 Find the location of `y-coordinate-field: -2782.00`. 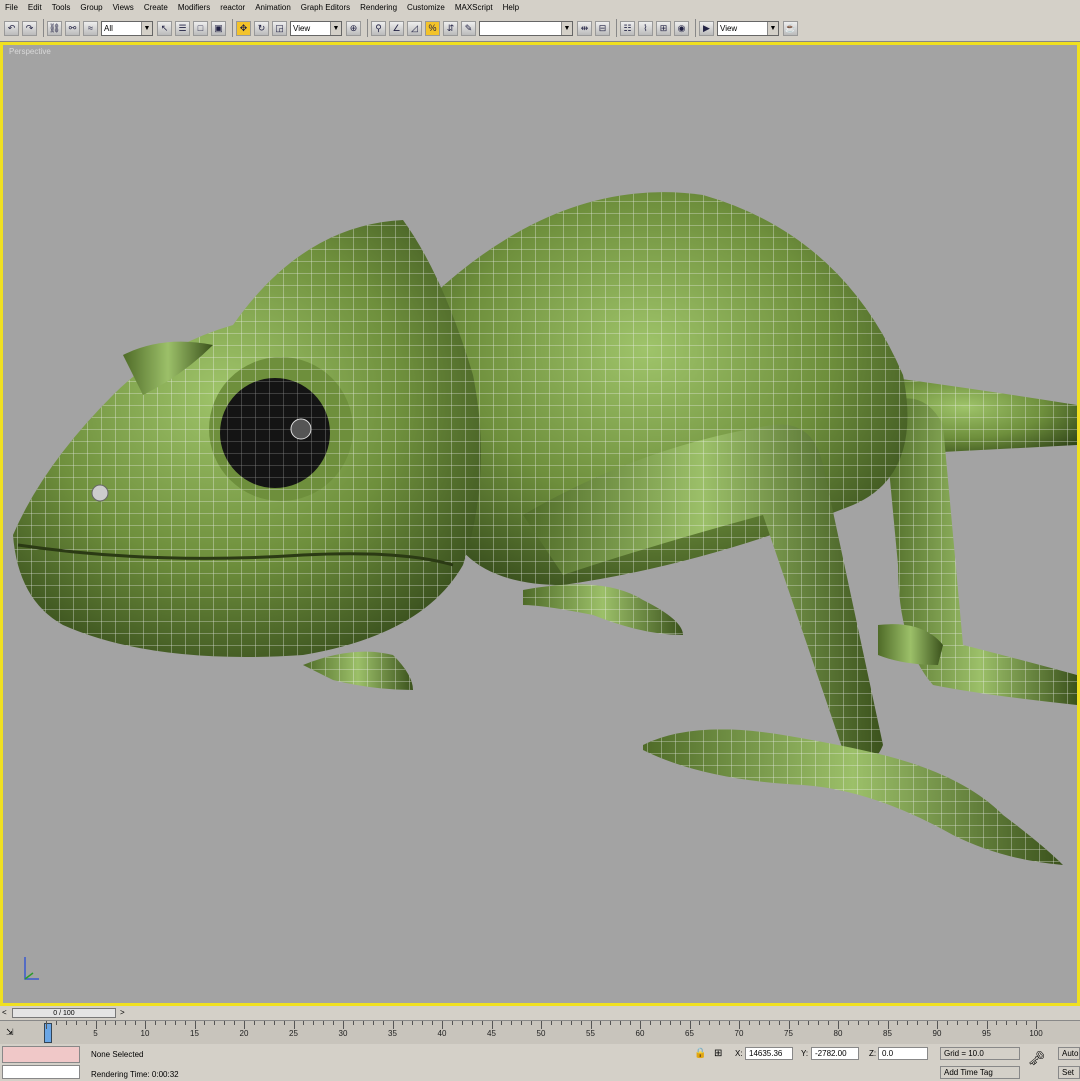

y-coordinate-field: -2782.00 is located at coordinates (835, 1053).